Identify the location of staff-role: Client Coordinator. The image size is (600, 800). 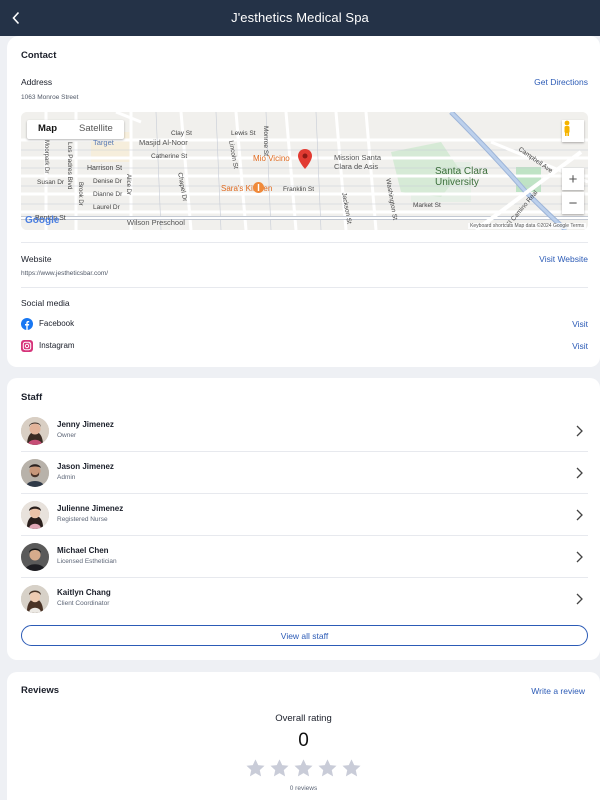
(83, 603).